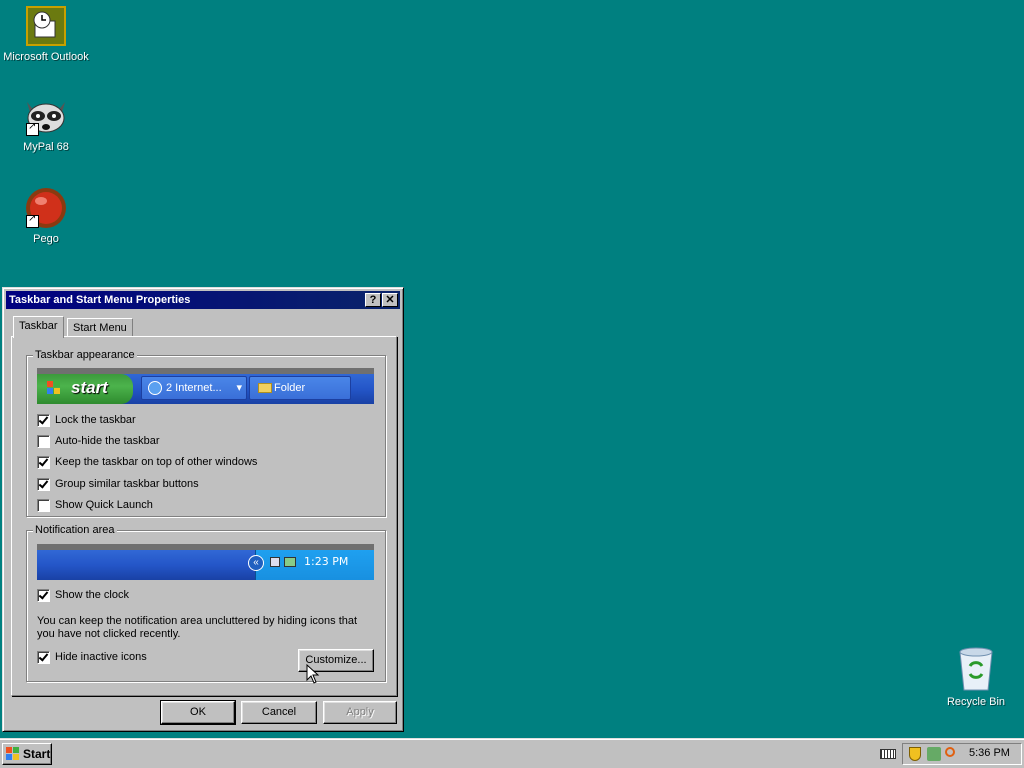 The image size is (1024, 768). I want to click on desktop-icon-recycle-bin: Recycle Bin, so click(976, 677).